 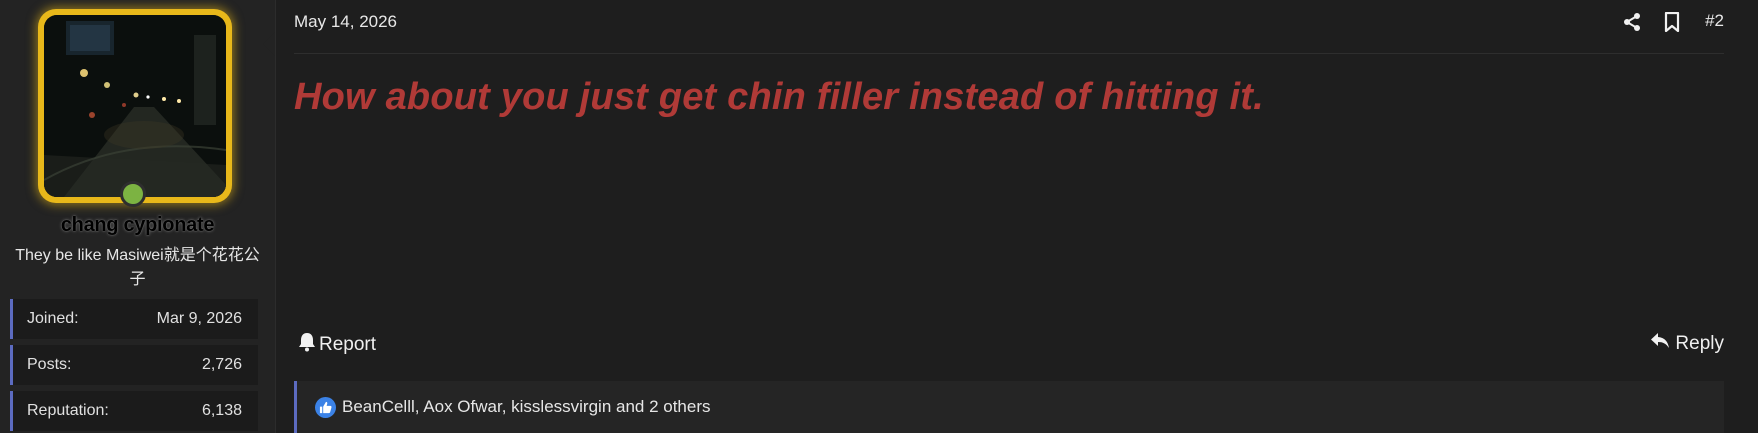 I want to click on bell-icon, so click(x=307, y=345).